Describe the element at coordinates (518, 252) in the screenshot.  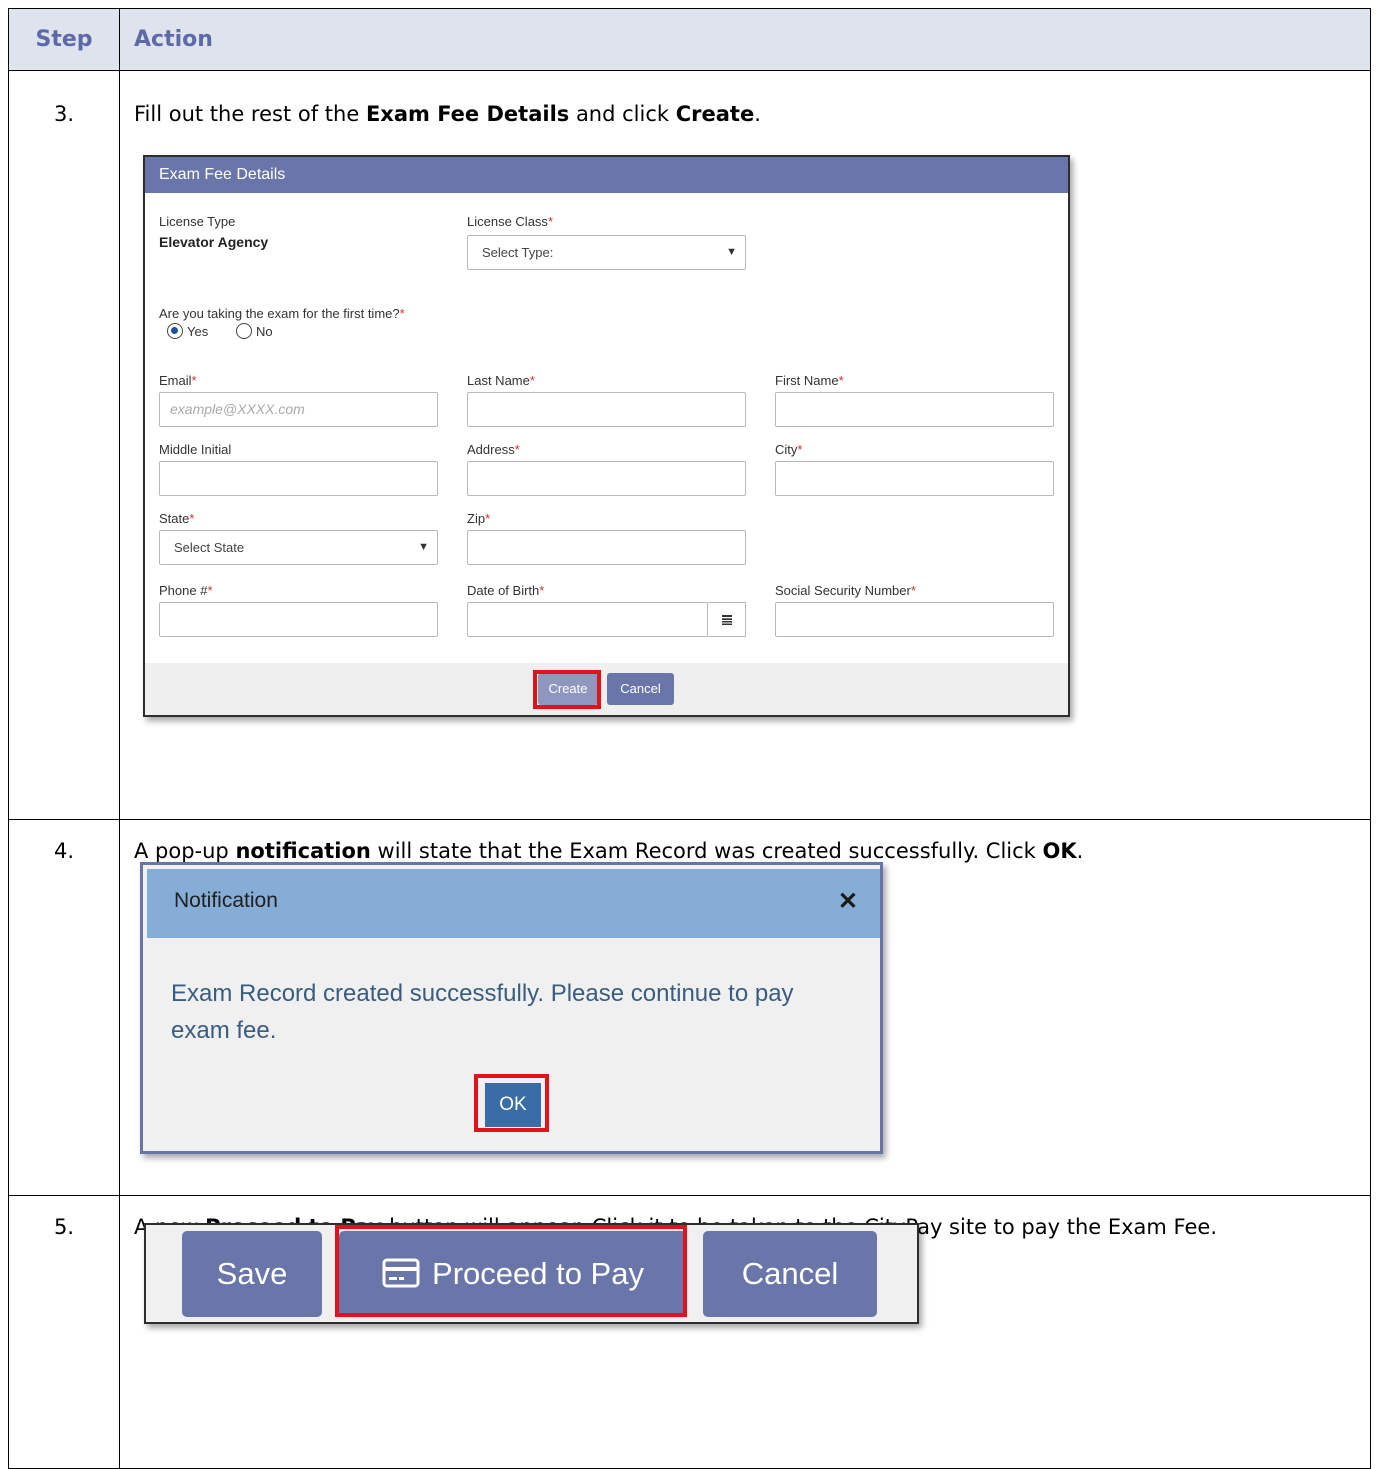
I see `license-class-selected: Select Type:` at that location.